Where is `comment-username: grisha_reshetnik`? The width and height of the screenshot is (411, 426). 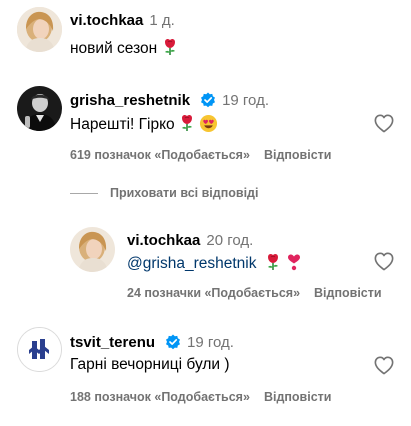
comment-username: grisha_reshetnik is located at coordinates (130, 100).